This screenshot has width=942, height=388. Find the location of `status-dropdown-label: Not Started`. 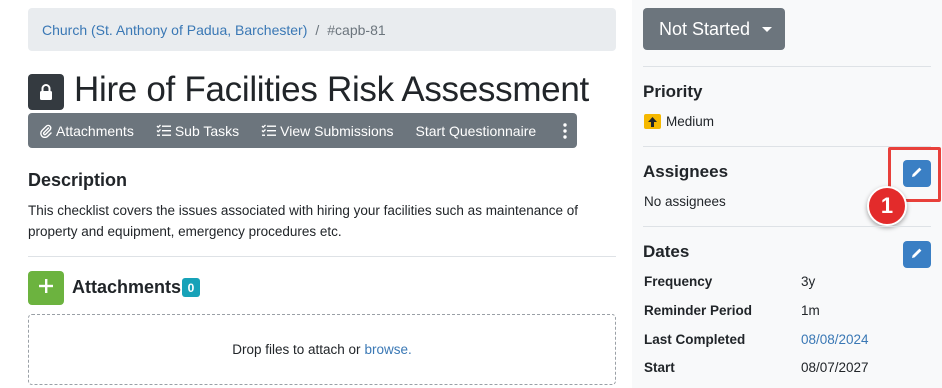

status-dropdown-label: Not Started is located at coordinates (705, 28).